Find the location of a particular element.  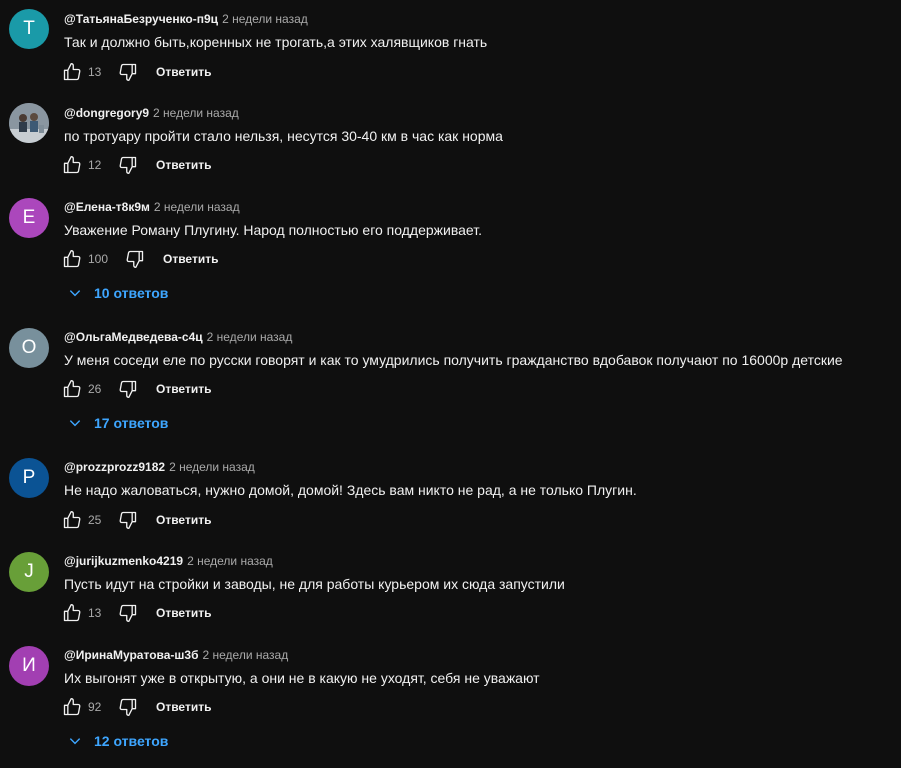

comment-author: @dongregory9 is located at coordinates (106, 113).